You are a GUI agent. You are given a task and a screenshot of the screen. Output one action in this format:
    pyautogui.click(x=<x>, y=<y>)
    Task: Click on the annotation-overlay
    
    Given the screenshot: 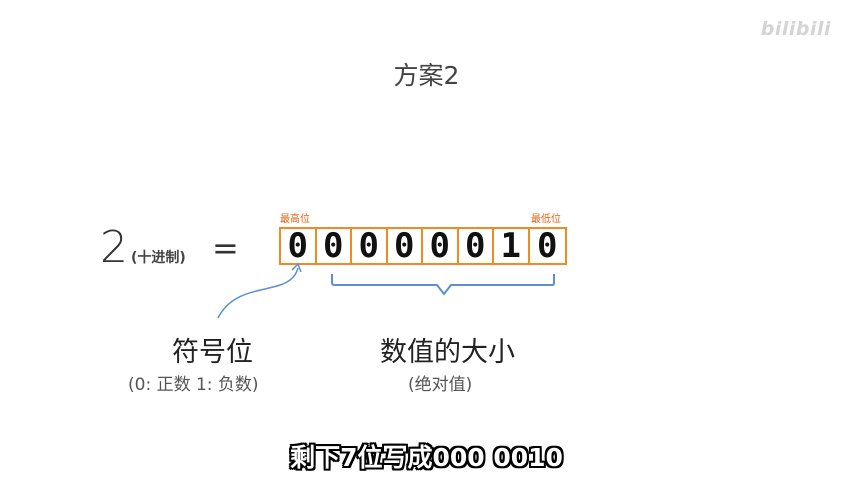 What is the action you would take?
    pyautogui.click(x=386, y=290)
    